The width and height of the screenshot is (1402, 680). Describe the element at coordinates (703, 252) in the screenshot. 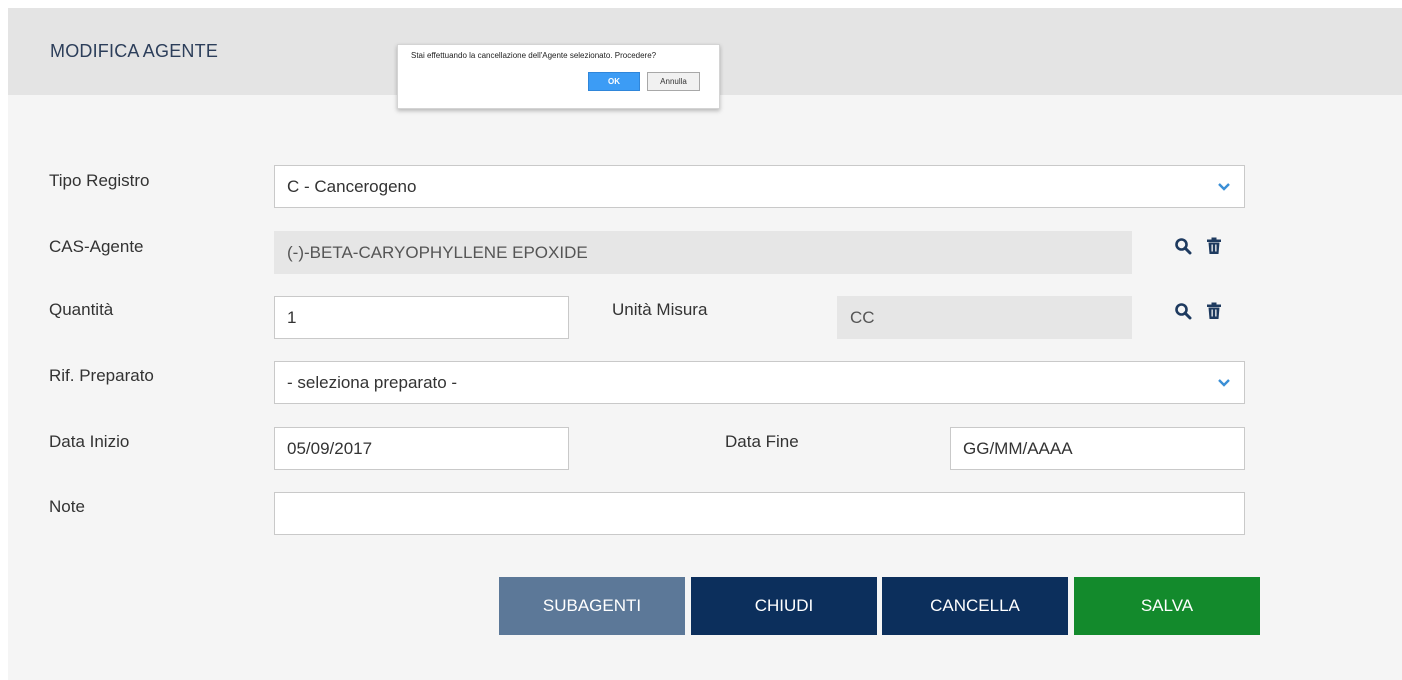

I see `cas-agente-field: (-)-BETA-CARYOPHYLLENE EPOXIDE` at that location.